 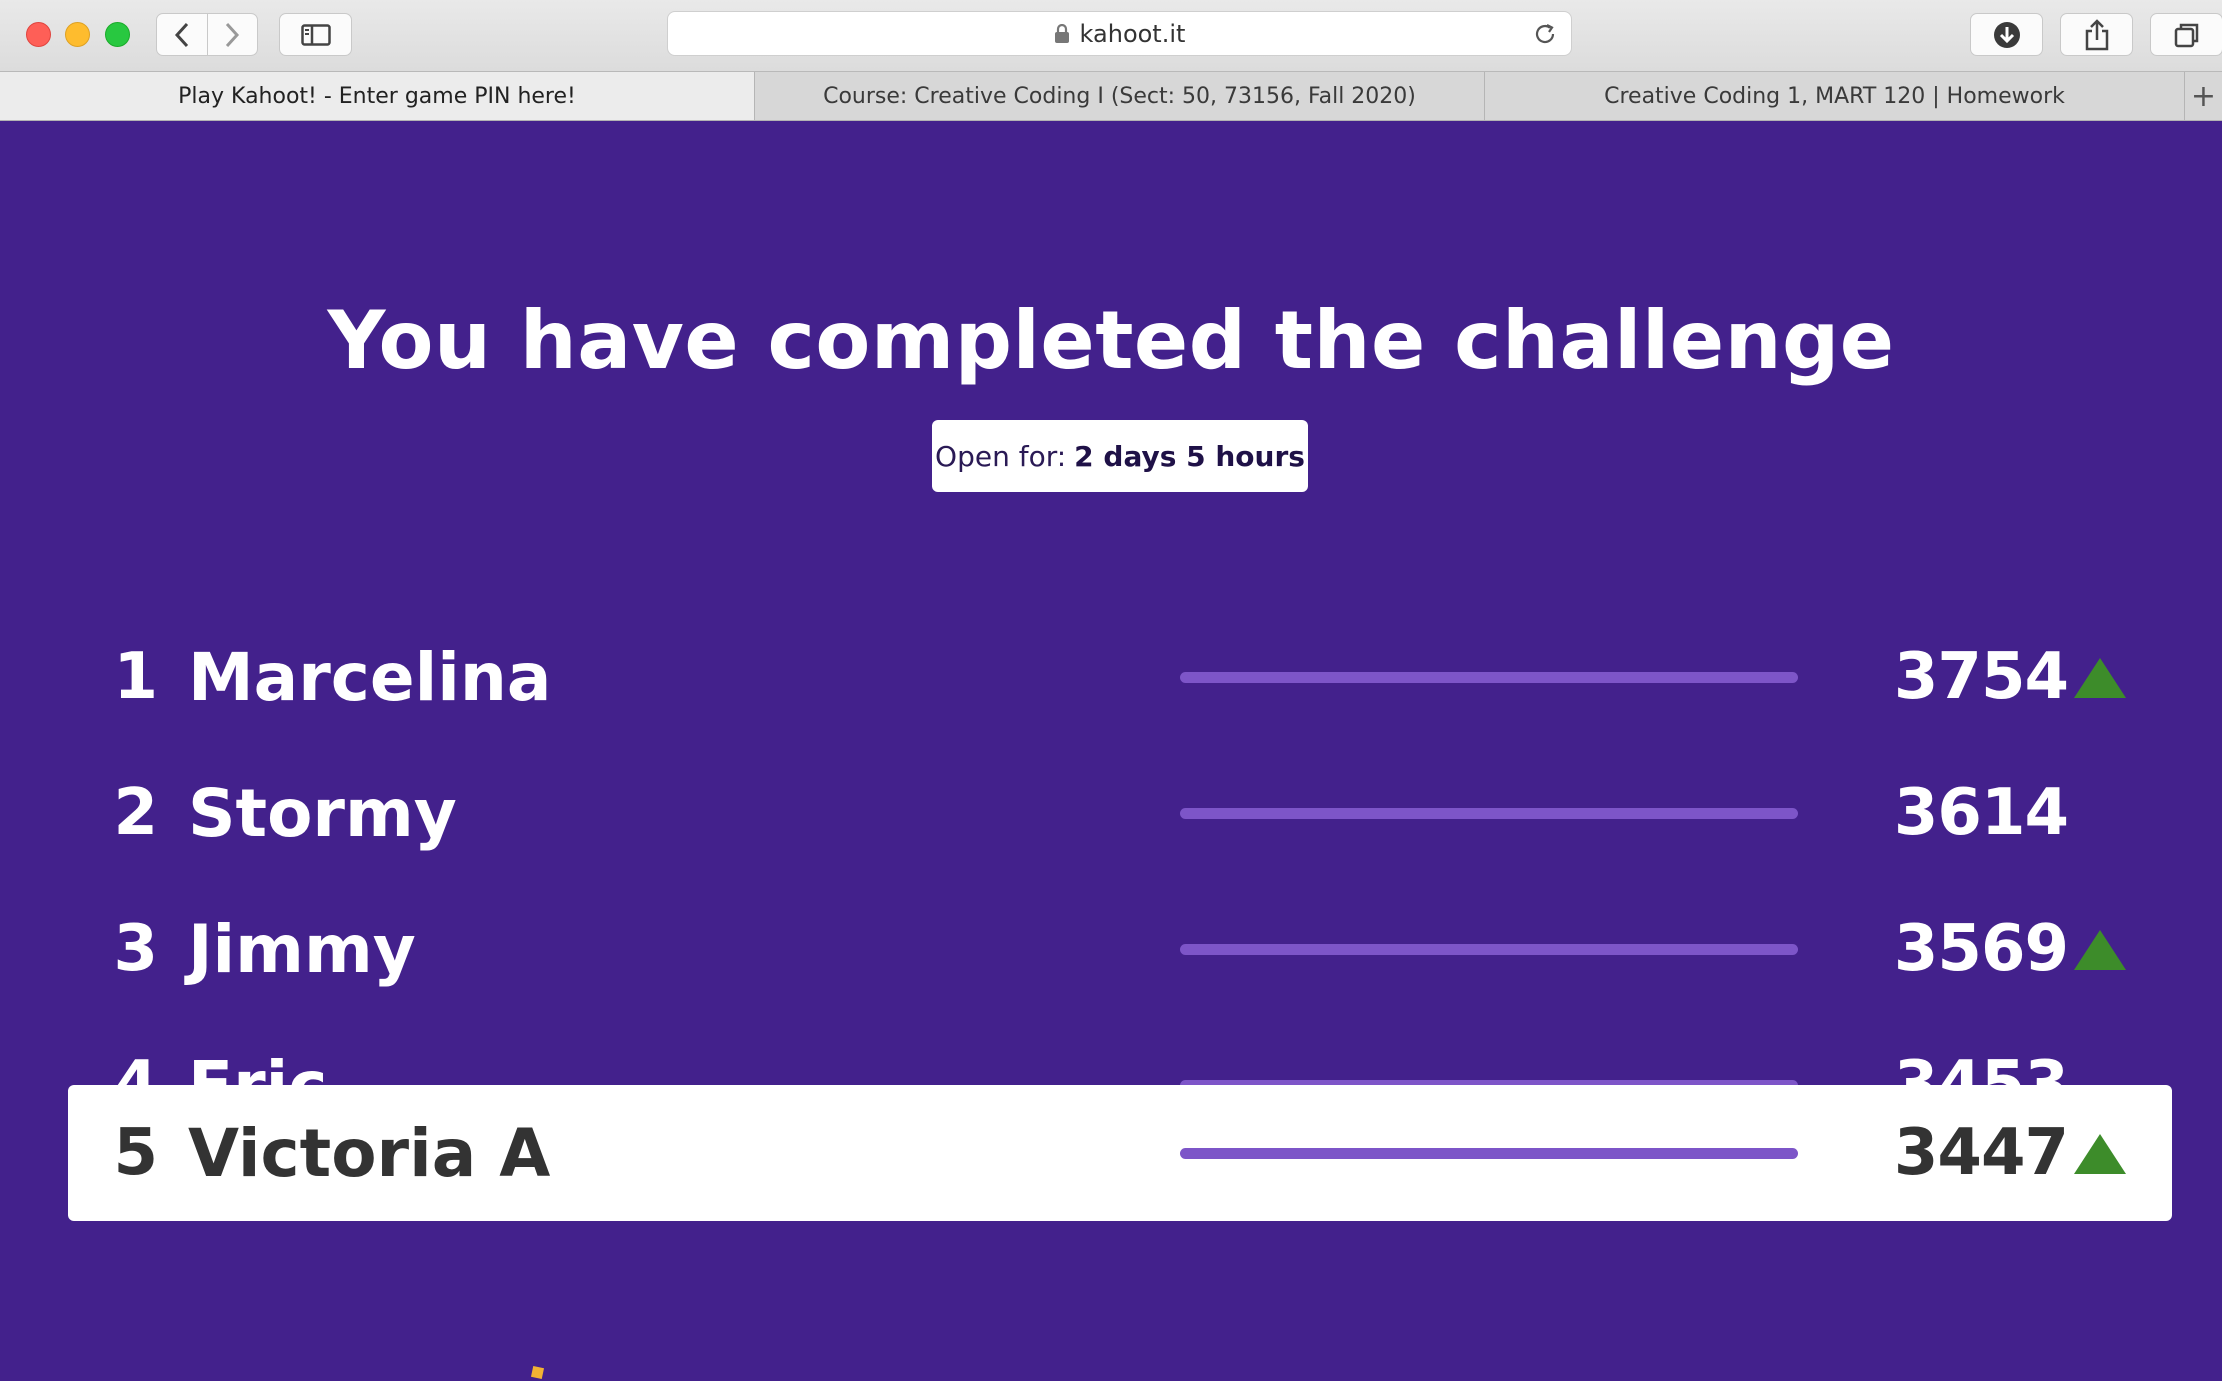 I want to click on leaderboard-row-current-player: 5 Victoria A 3447, so click(x=1120, y=1153).